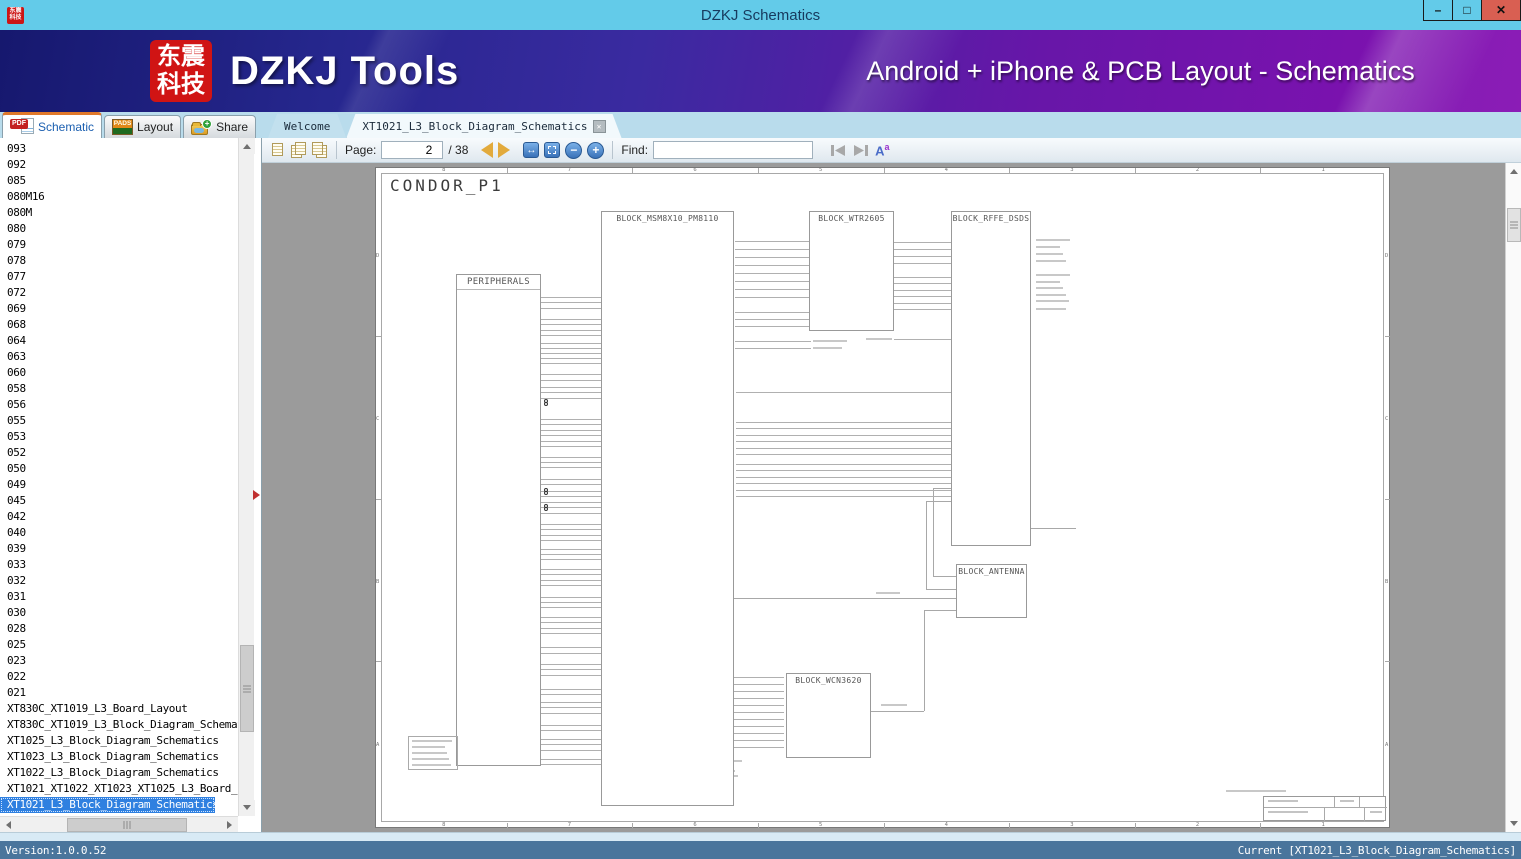 The height and width of the screenshot is (859, 1521). What do you see at coordinates (119, 469) in the screenshot?
I see `list-item: 050` at bounding box center [119, 469].